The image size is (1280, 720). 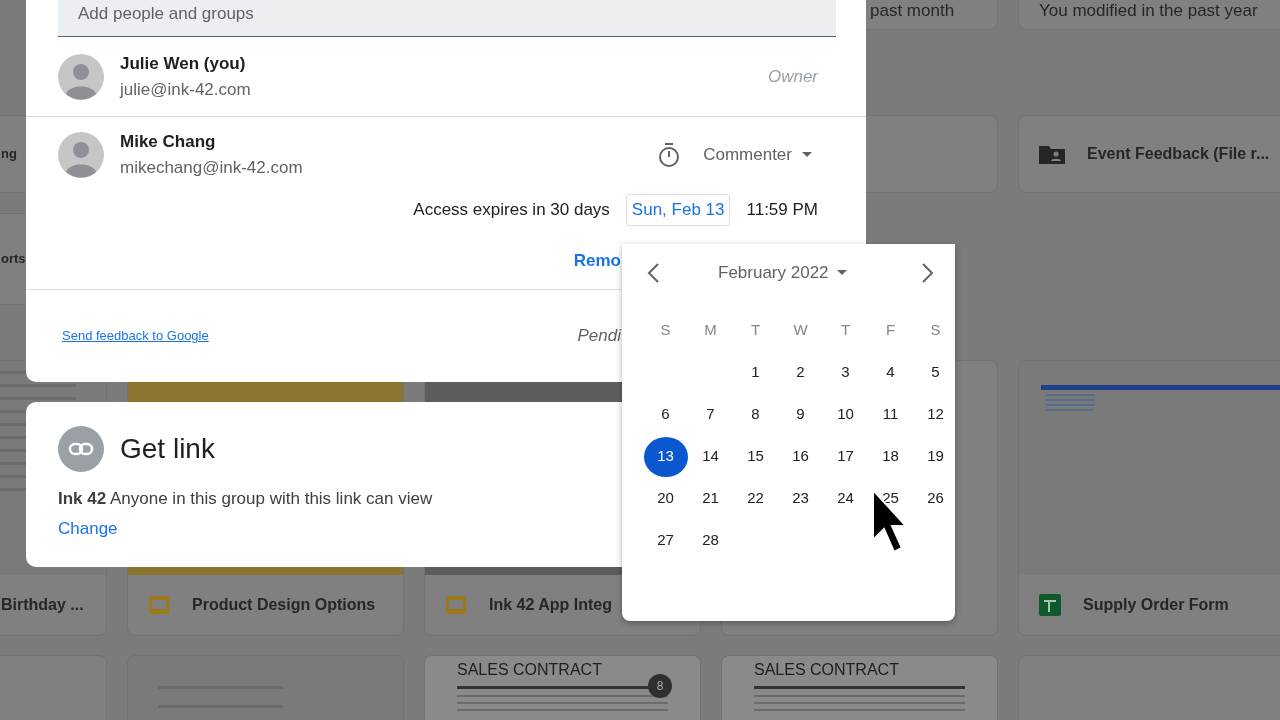 I want to click on weekday-label: F, so click(x=890, y=330).